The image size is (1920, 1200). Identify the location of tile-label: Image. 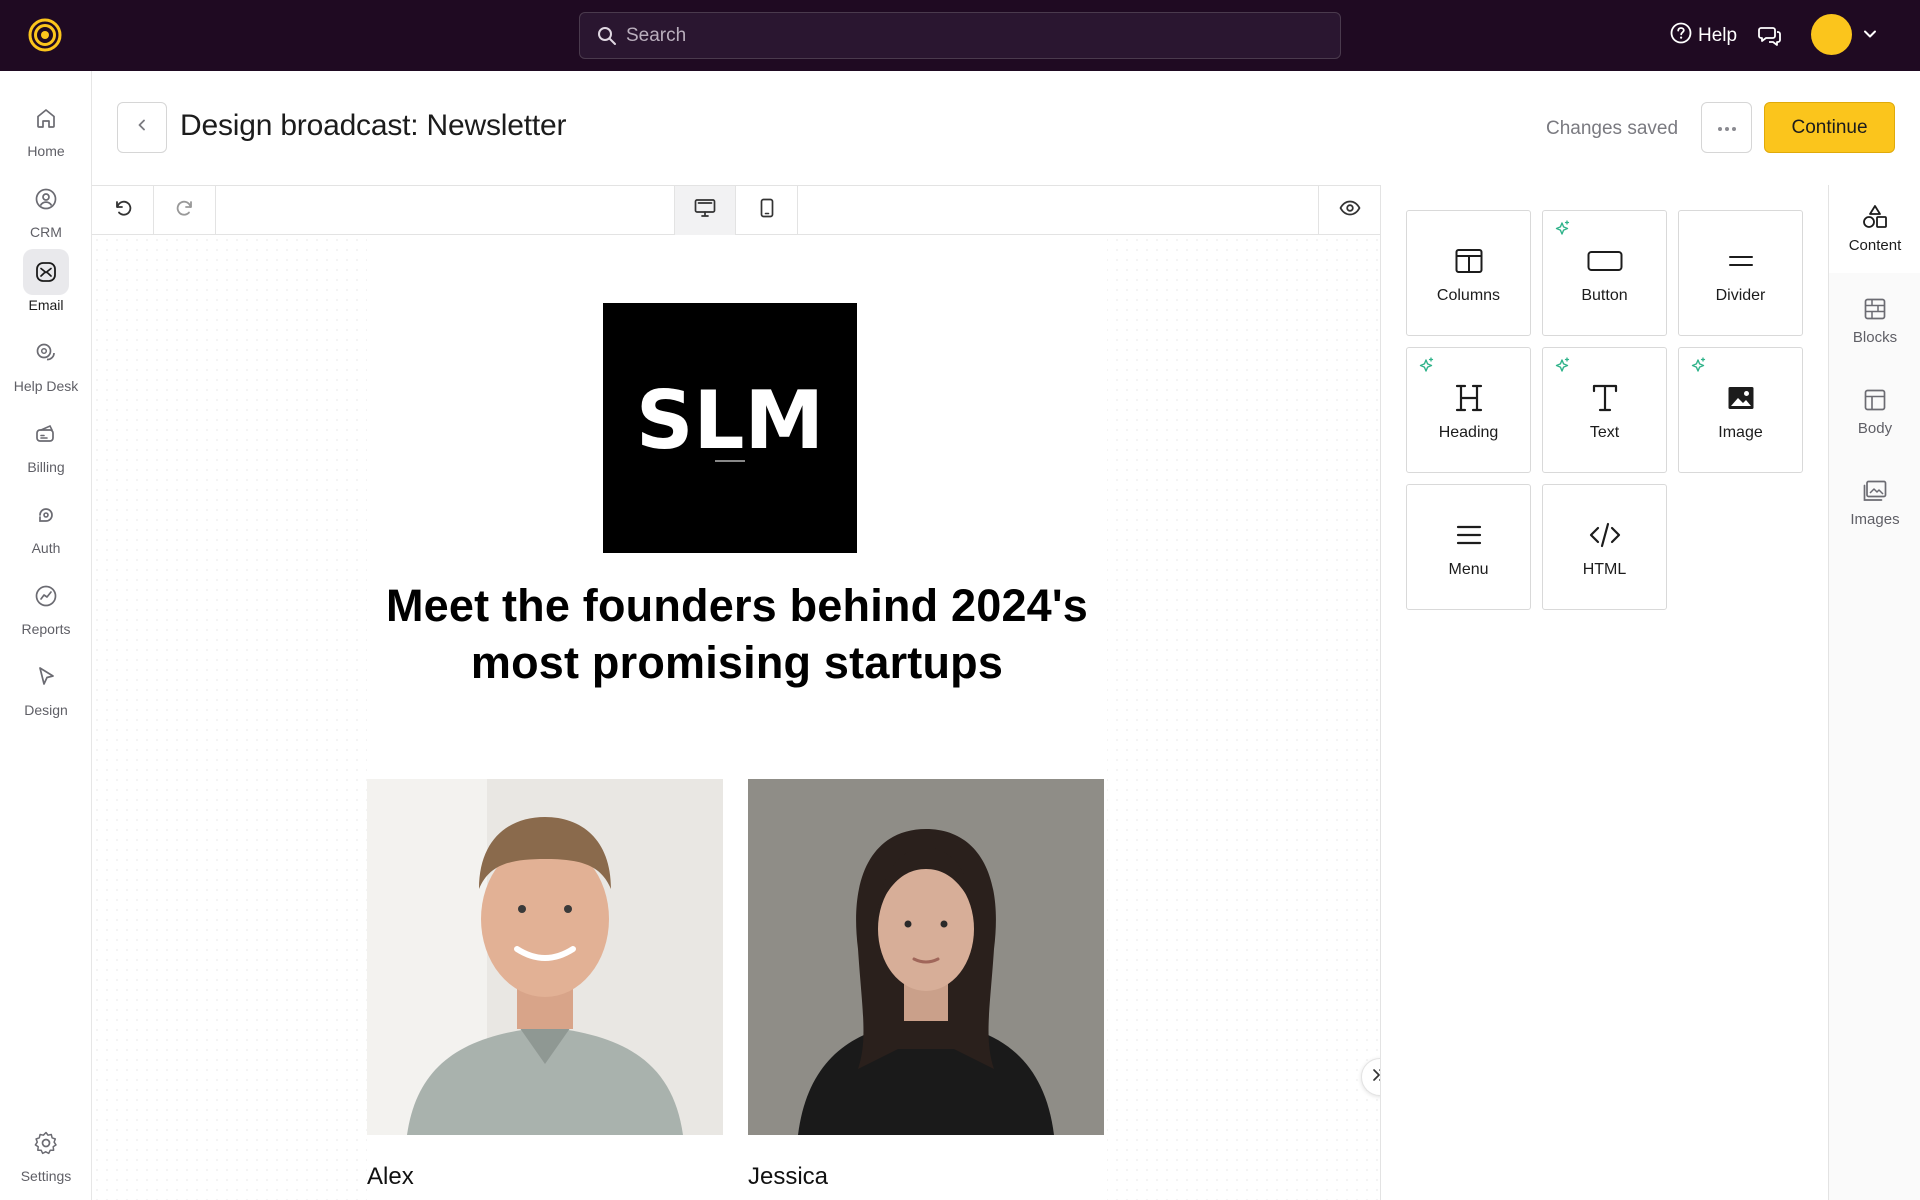
(1740, 432).